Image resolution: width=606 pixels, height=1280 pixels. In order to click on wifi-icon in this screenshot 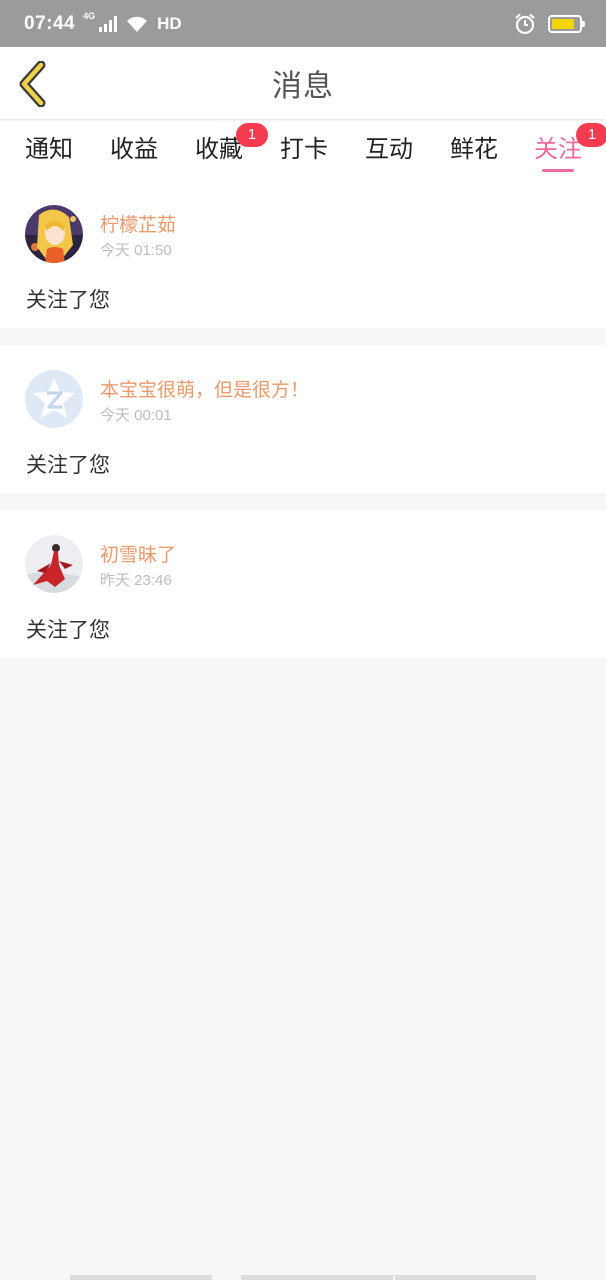, I will do `click(137, 24)`.